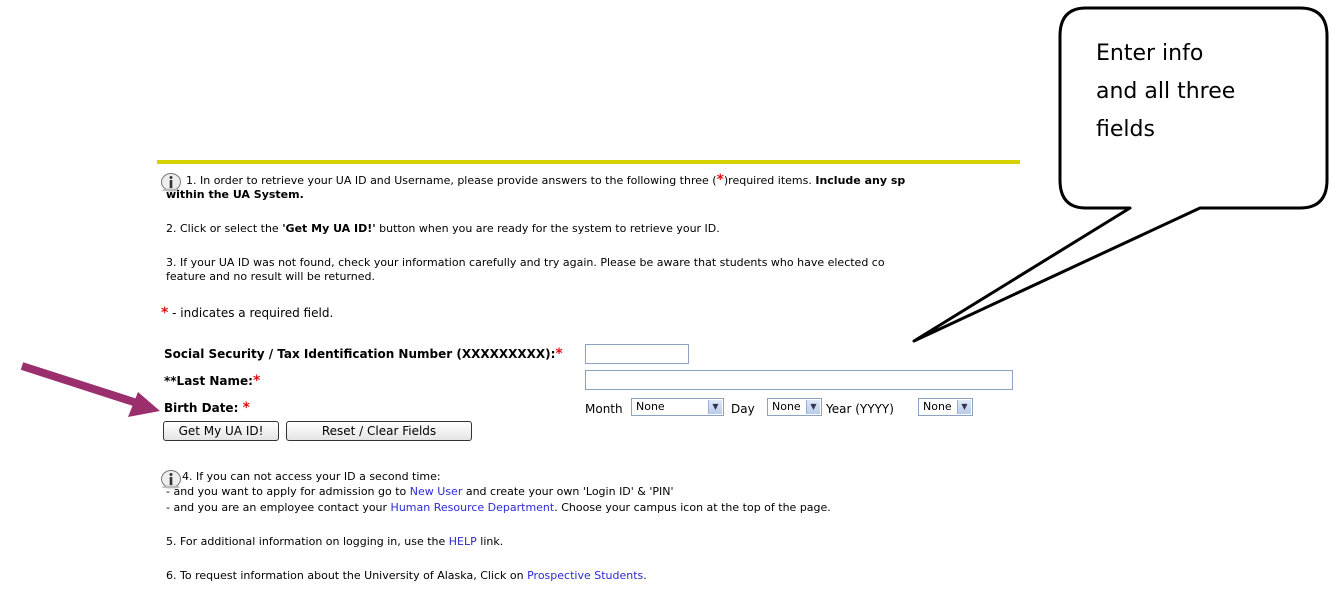 The height and width of the screenshot is (606, 1333). I want to click on callout-line-1: Enter info, so click(1150, 53).